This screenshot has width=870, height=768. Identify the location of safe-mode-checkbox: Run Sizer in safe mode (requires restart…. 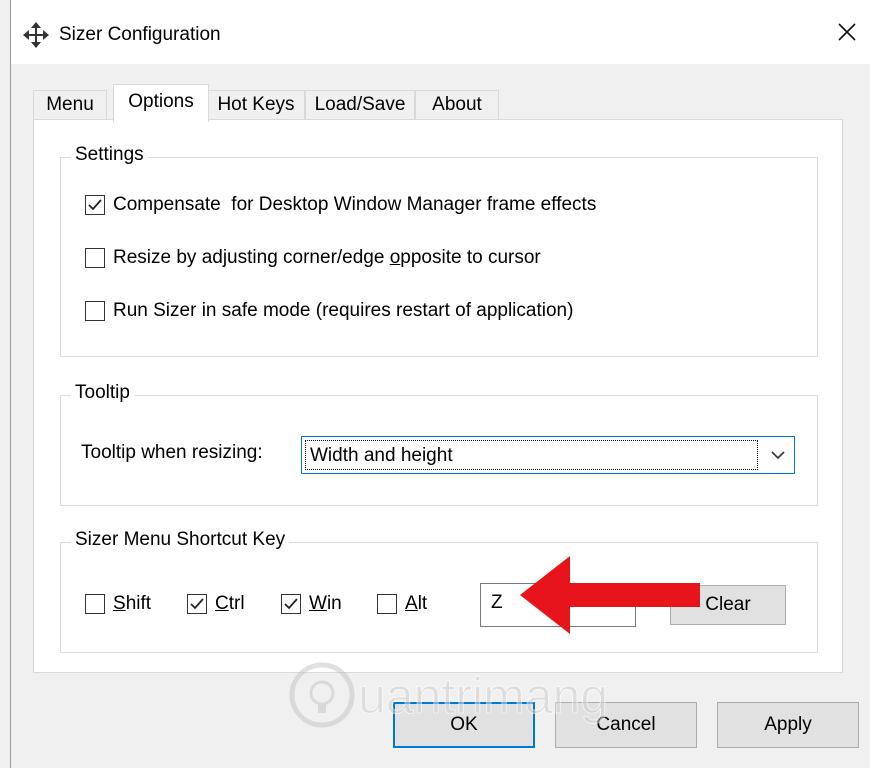
(329, 311).